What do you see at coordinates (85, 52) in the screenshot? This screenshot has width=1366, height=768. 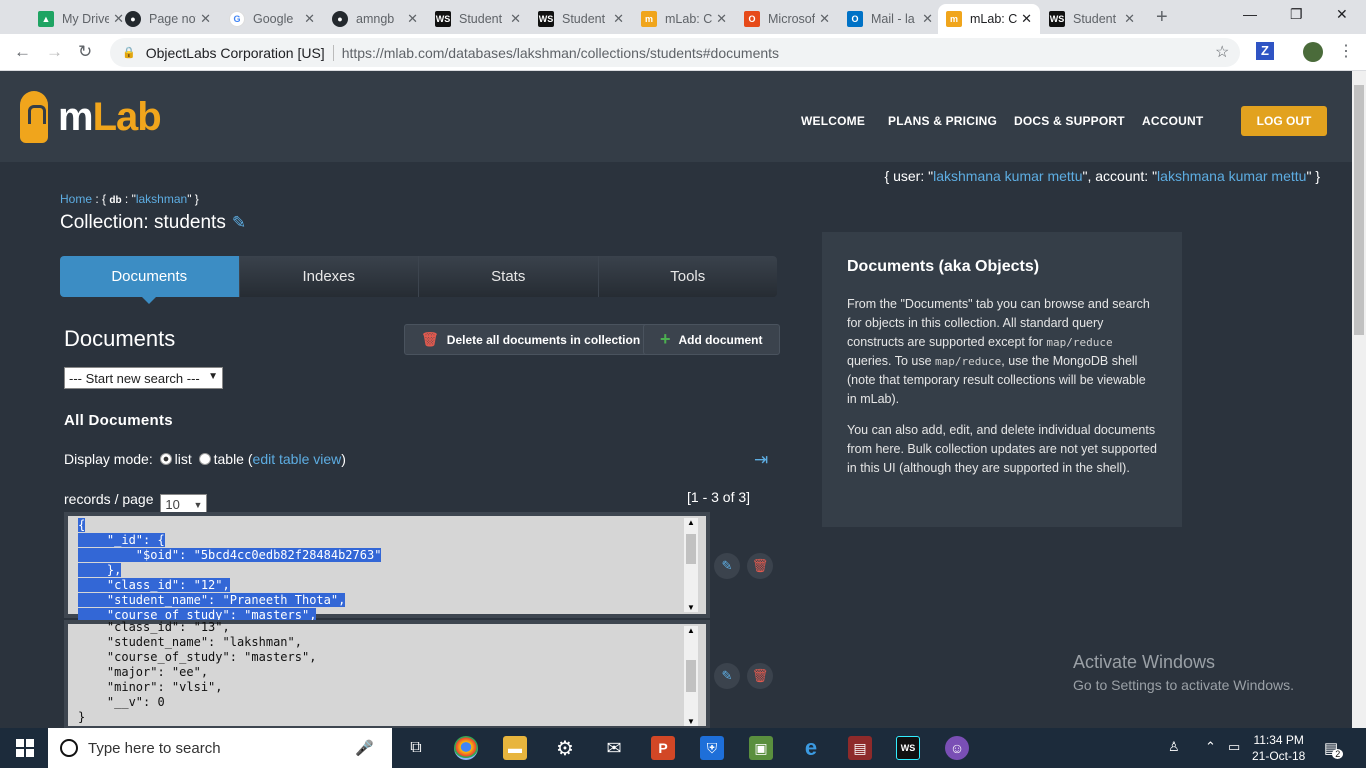 I see `reload-icon: ↻` at bounding box center [85, 52].